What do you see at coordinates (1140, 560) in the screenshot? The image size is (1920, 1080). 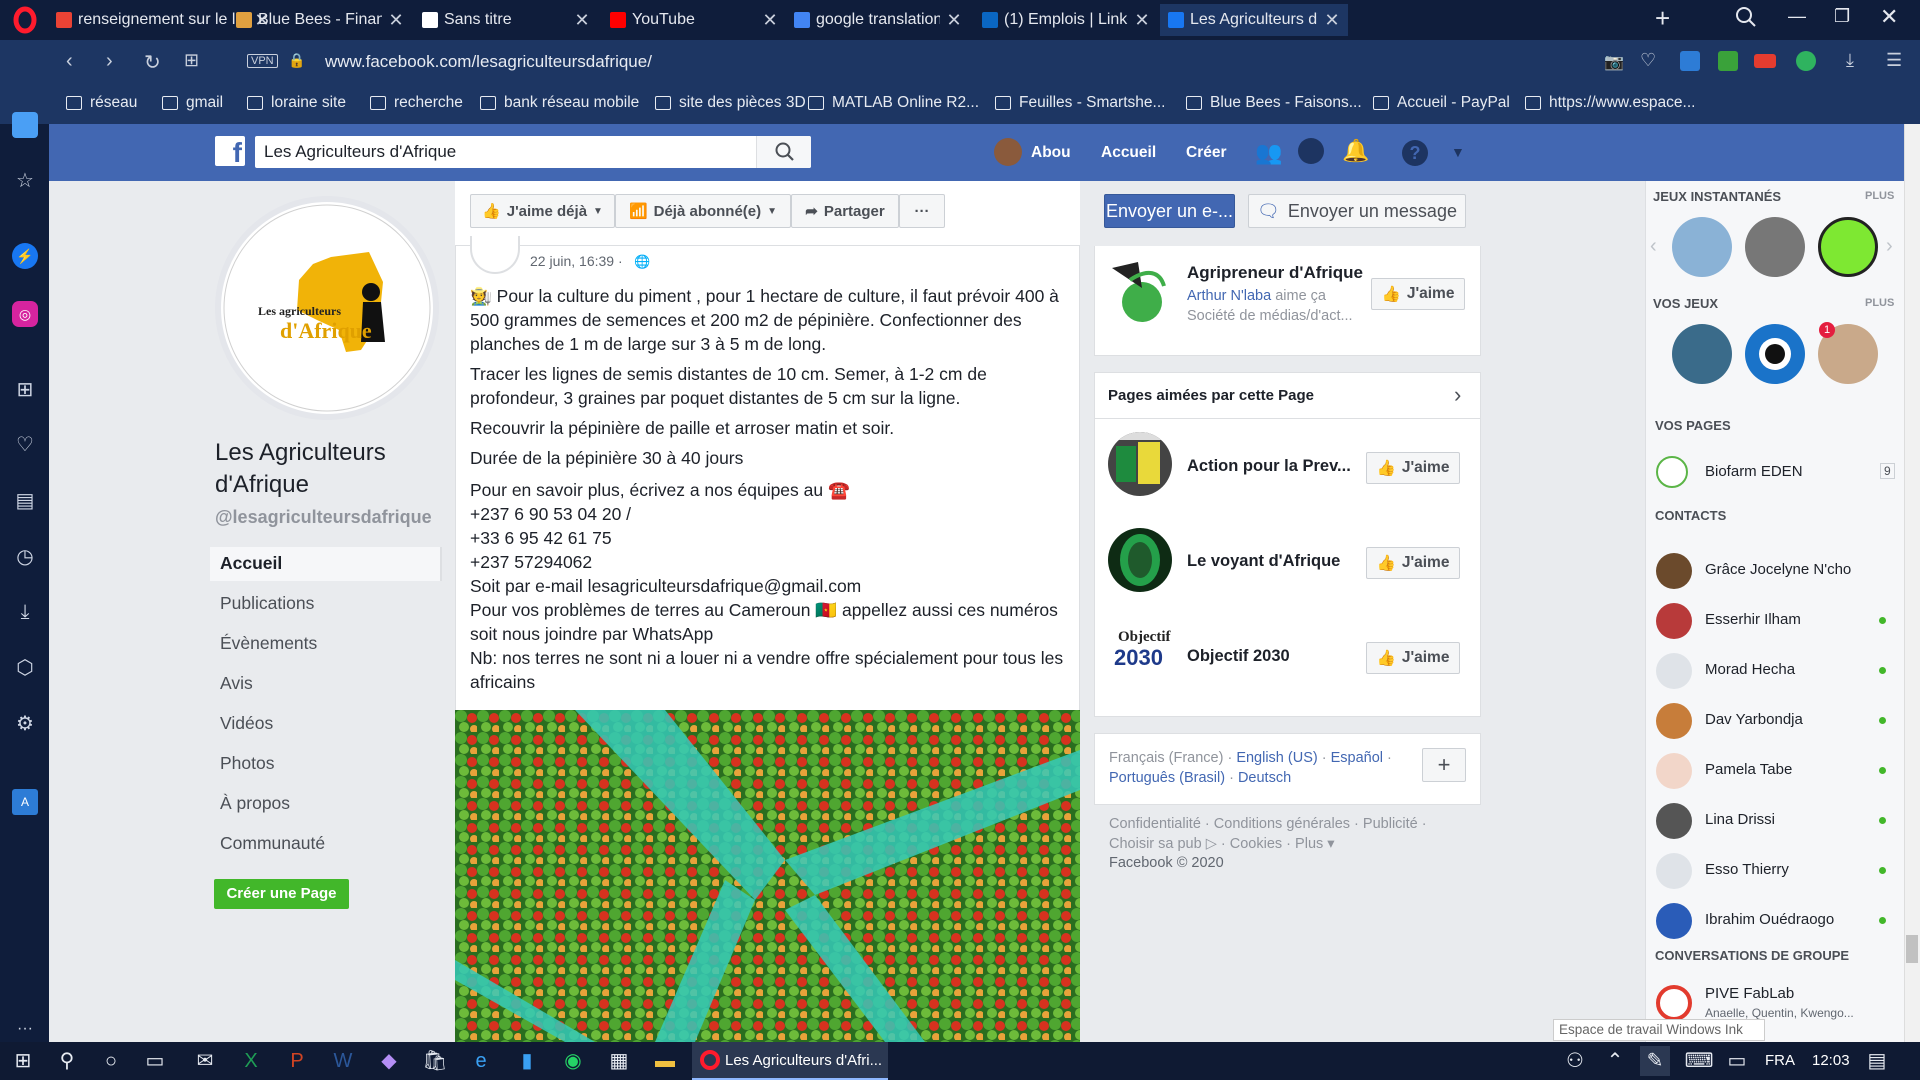 I see `voyant-logo` at bounding box center [1140, 560].